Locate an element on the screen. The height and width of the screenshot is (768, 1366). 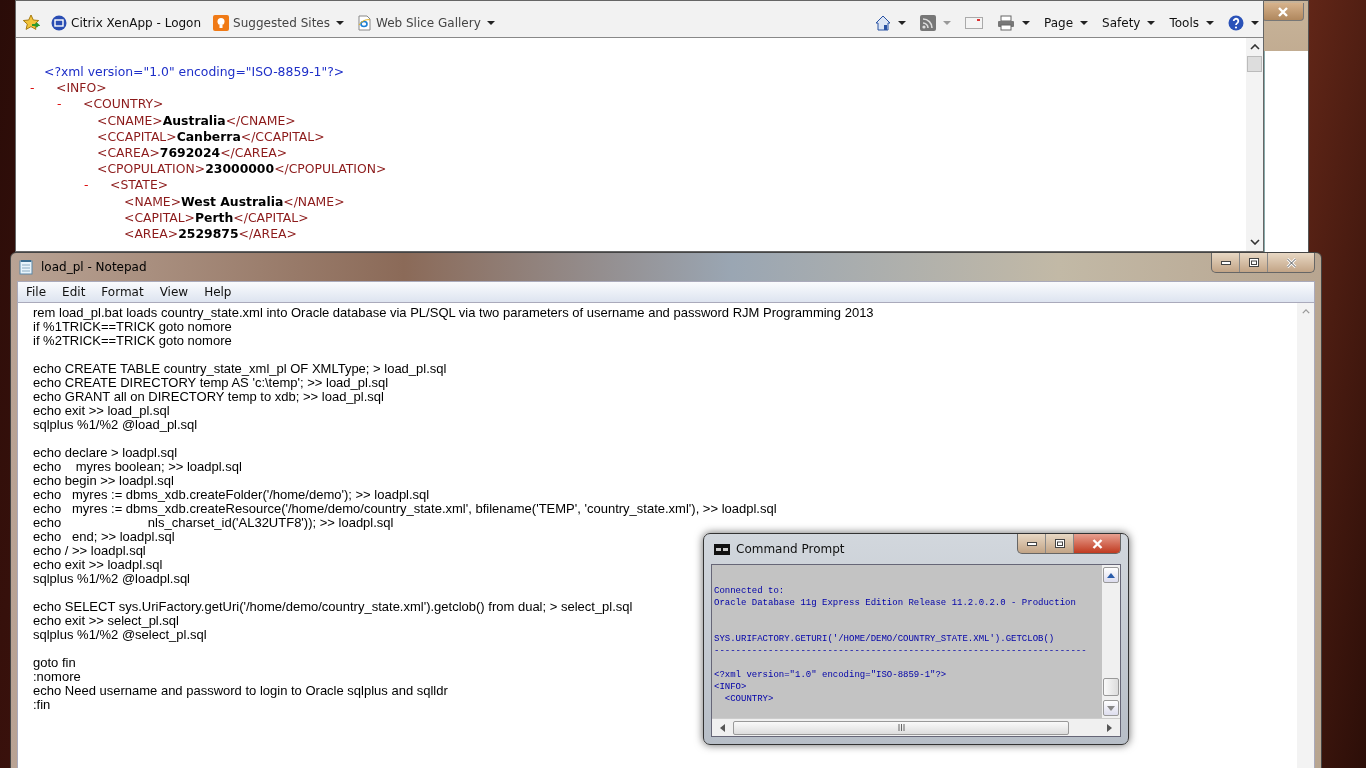
console-line: <?xml version="1.0" encoding="ISO-8859-1"?> is located at coordinates (830, 675).